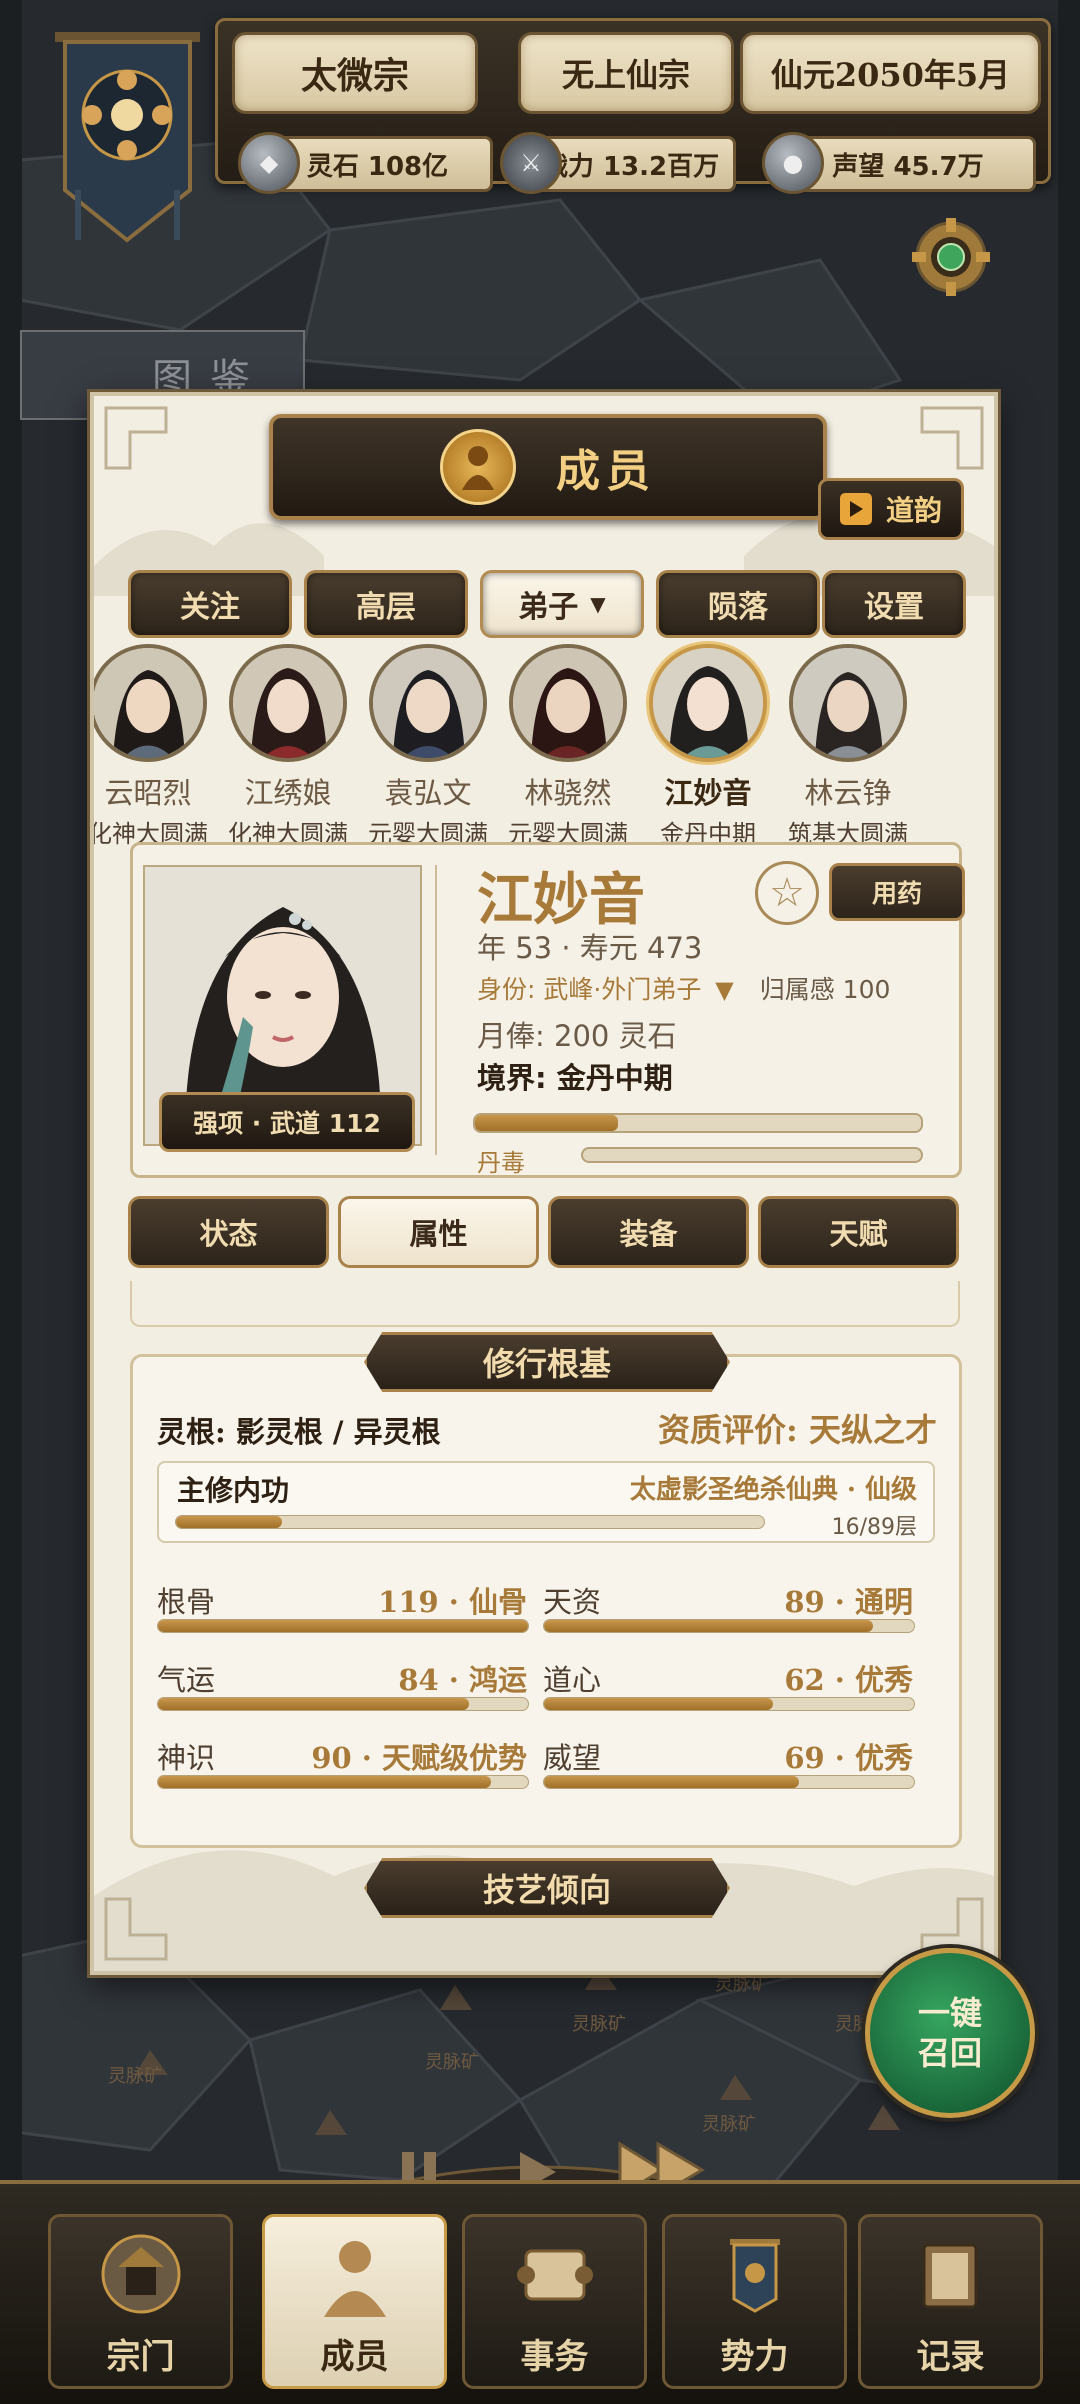  What do you see at coordinates (754, 2357) in the screenshot?
I see `nav-label: 势力` at bounding box center [754, 2357].